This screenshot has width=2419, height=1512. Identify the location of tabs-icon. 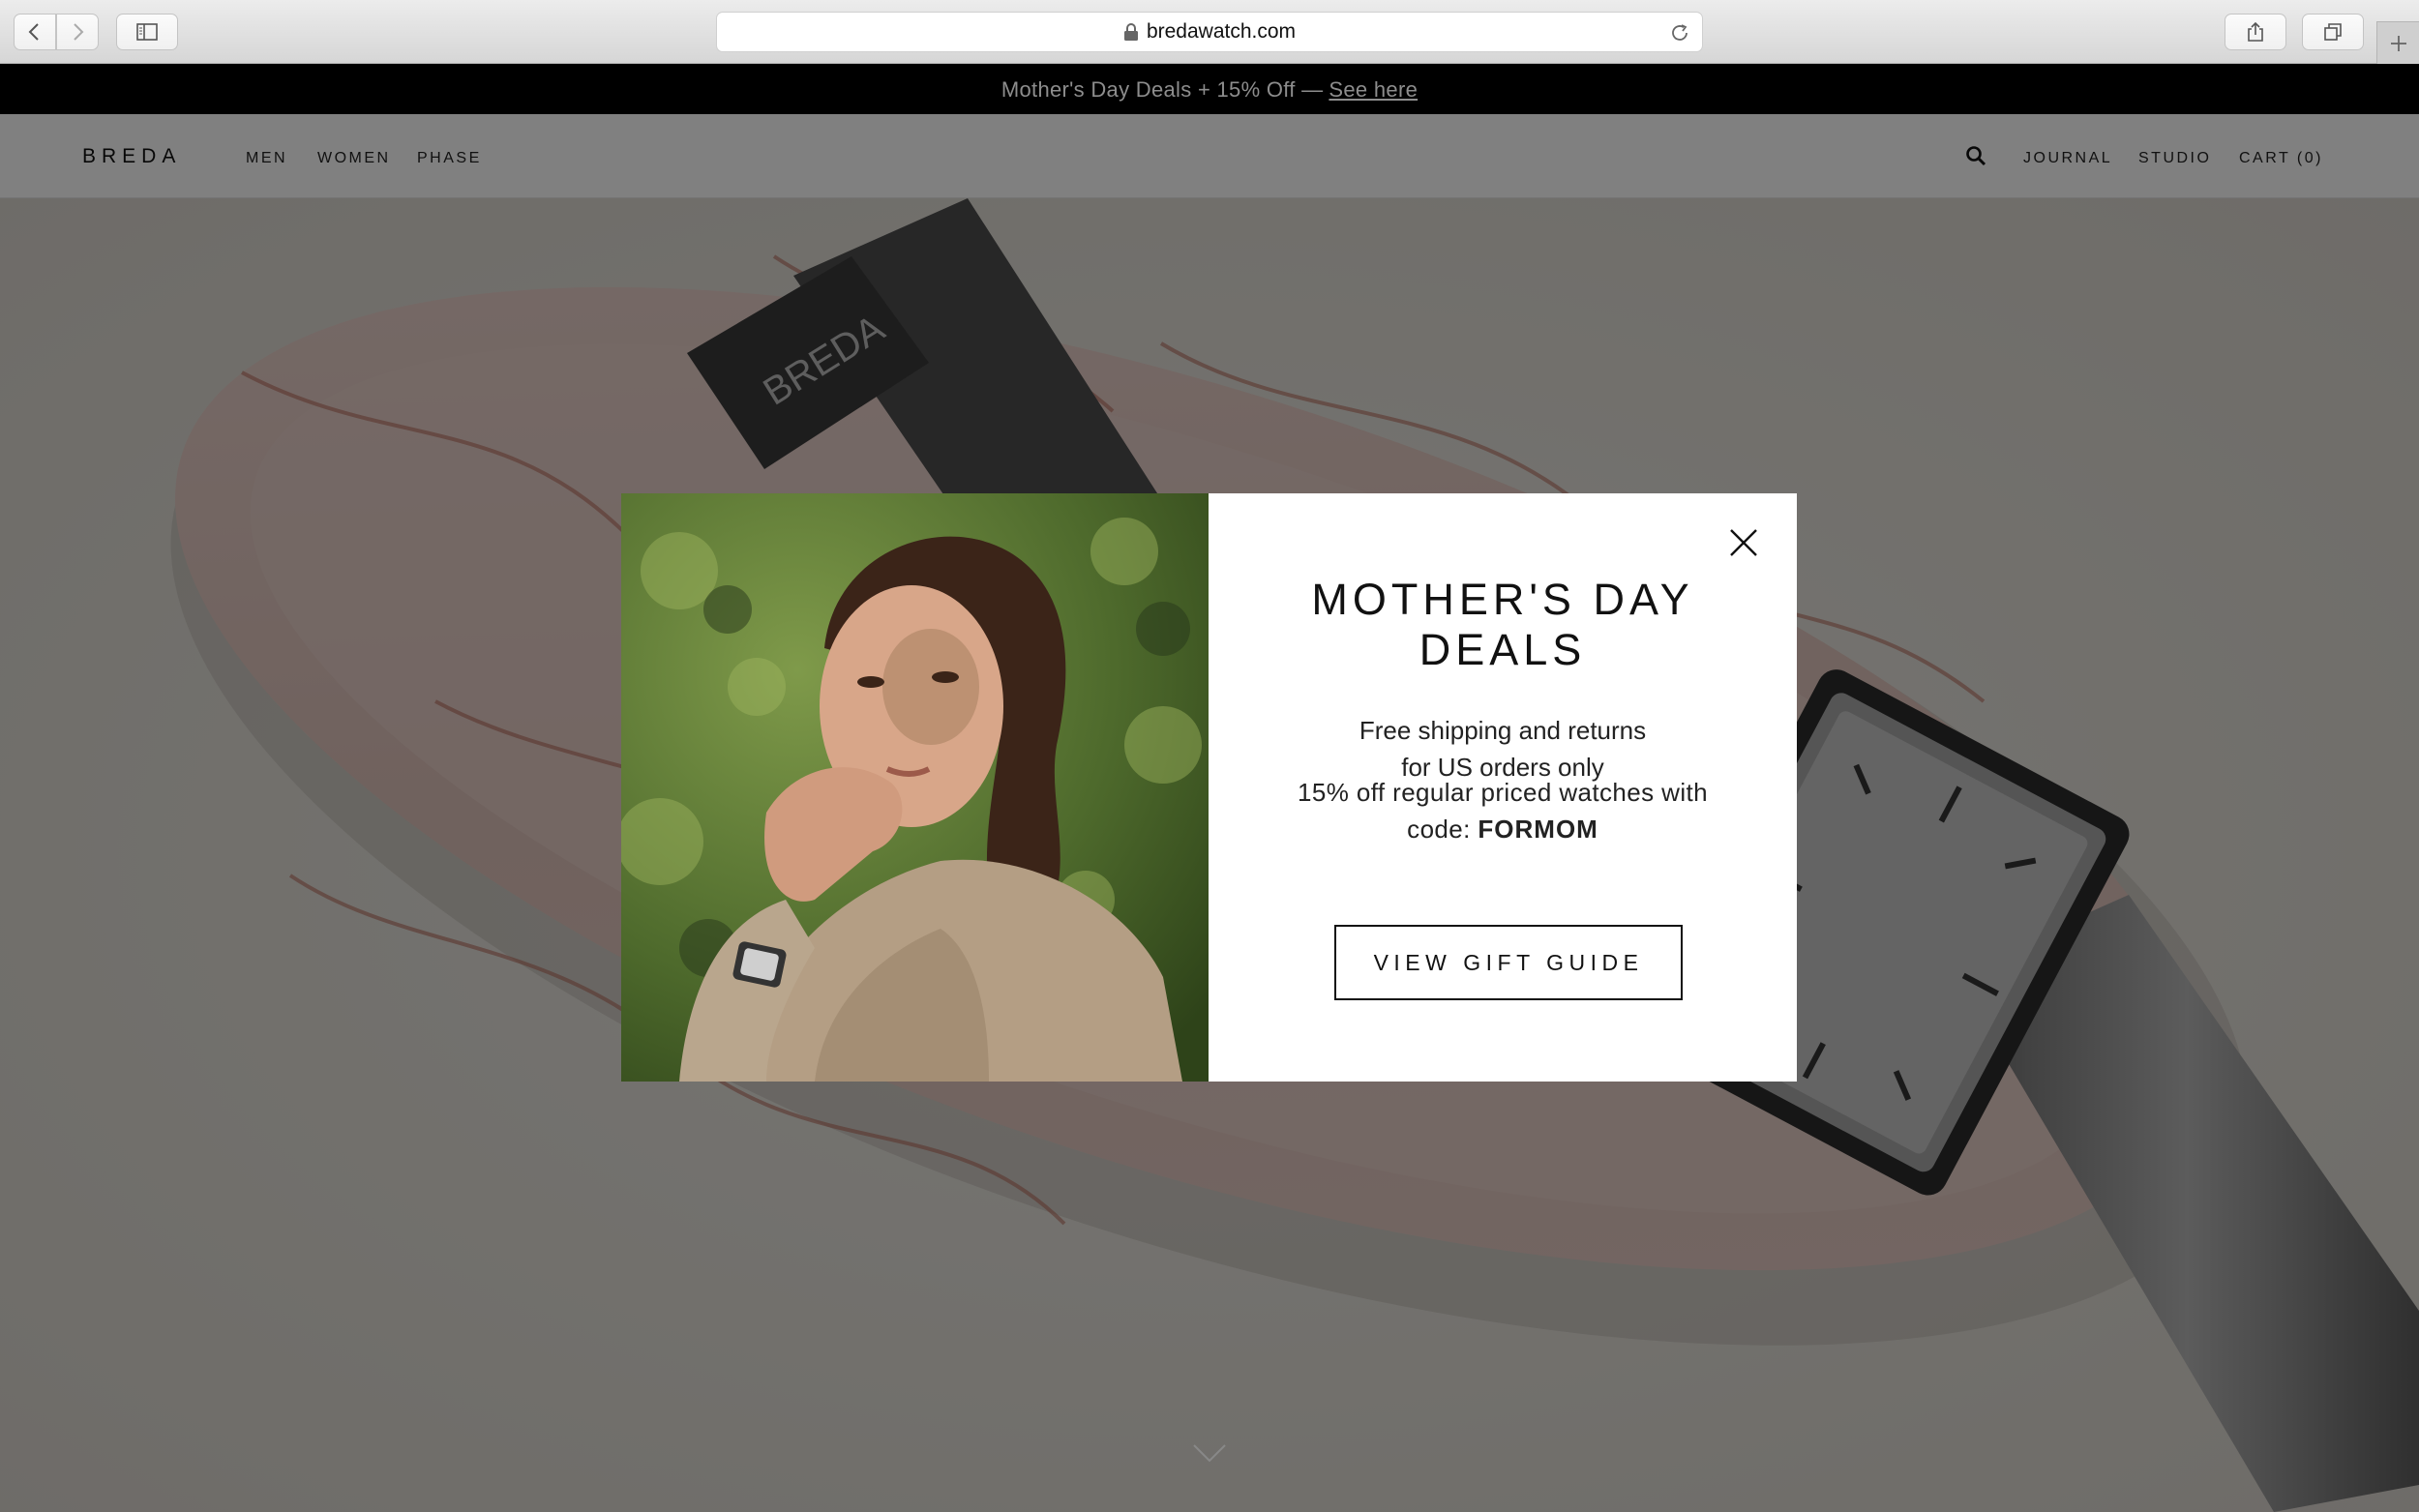
(2333, 32).